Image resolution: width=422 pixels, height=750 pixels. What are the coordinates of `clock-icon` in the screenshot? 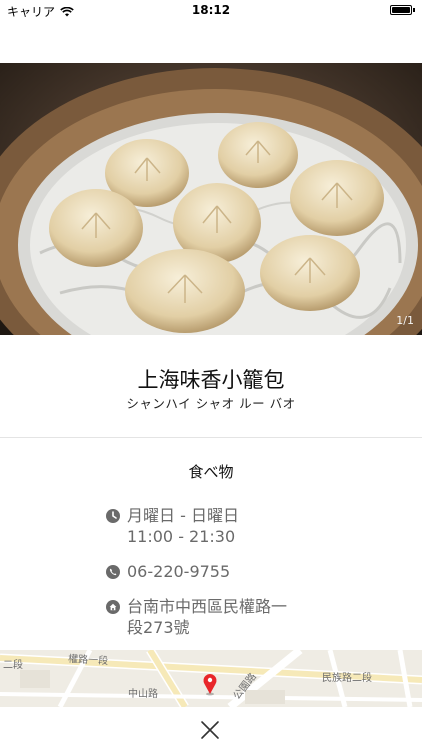 It's located at (113, 516).